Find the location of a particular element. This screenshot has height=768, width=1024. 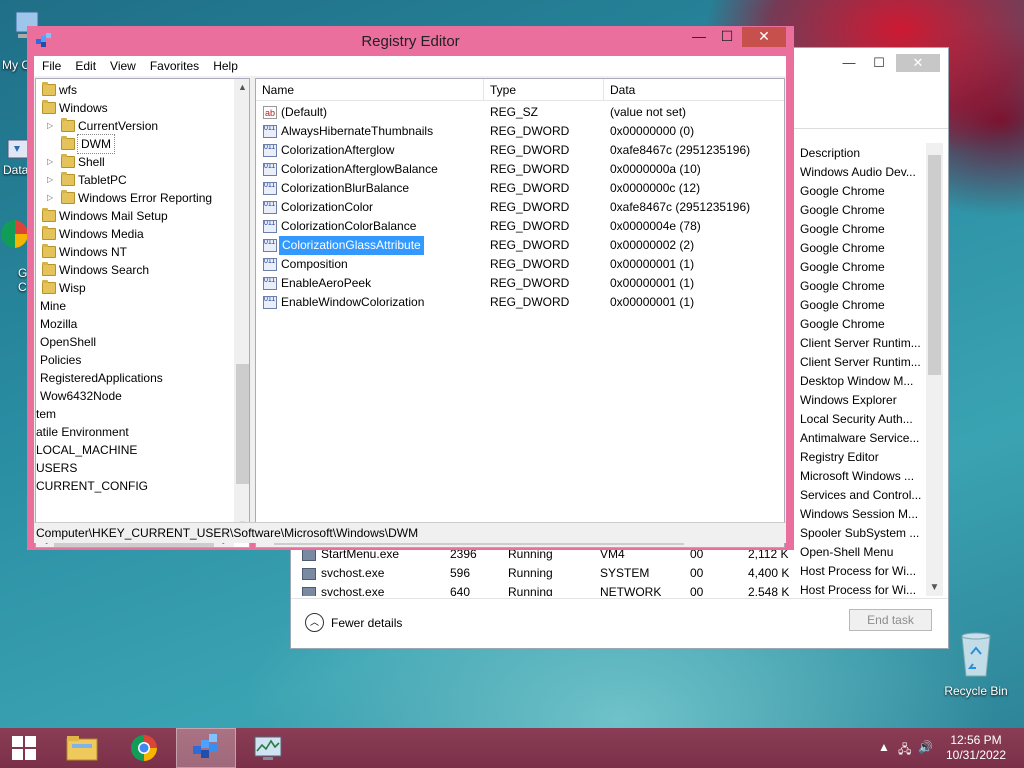

start-button is located at coordinates (24, 748).